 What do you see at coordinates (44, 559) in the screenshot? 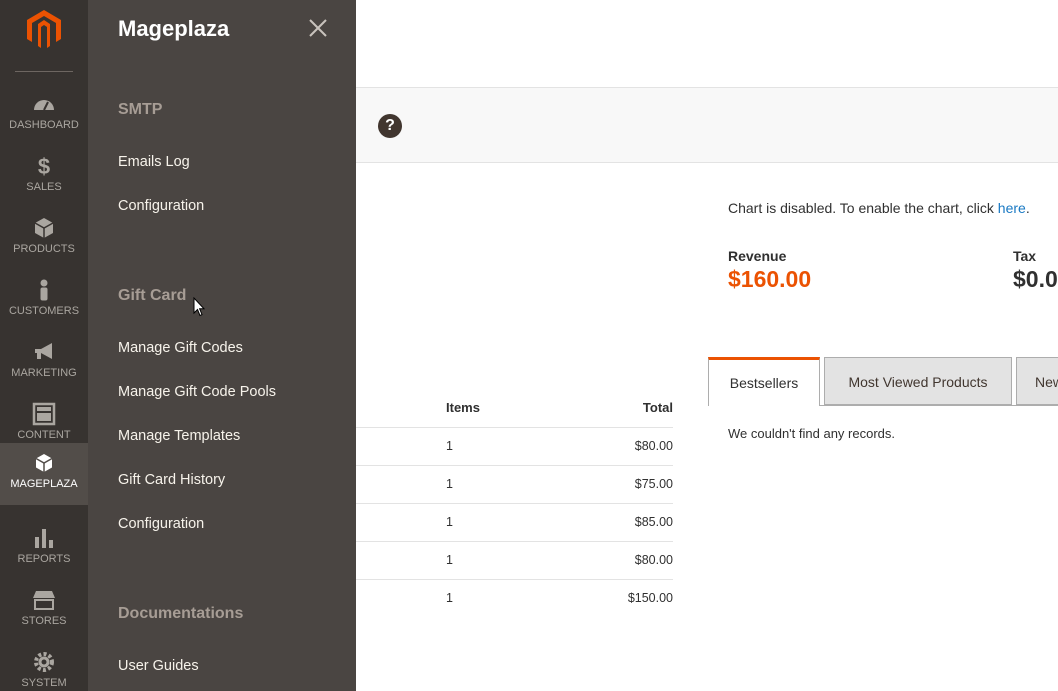
I see `nav-label: REPORTS` at bounding box center [44, 559].